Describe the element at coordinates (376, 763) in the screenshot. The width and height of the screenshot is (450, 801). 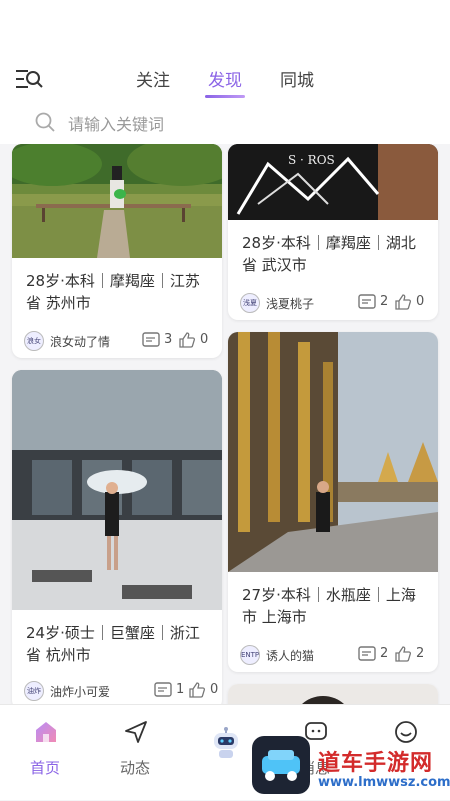
I see `watermark-title: 道车手游网` at that location.